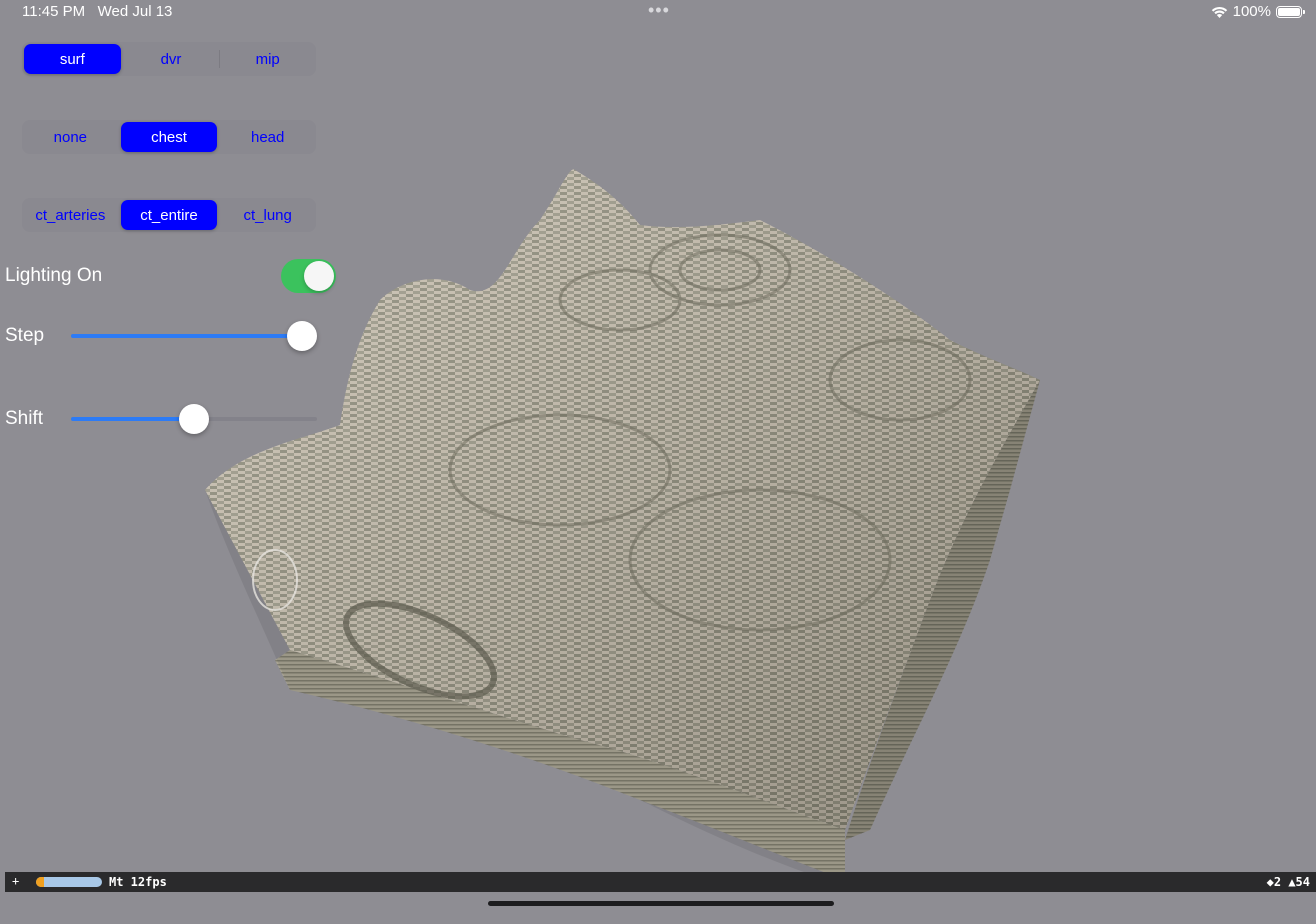  What do you see at coordinates (15, 881) in the screenshot?
I see `perf-expand-button: +` at bounding box center [15, 881].